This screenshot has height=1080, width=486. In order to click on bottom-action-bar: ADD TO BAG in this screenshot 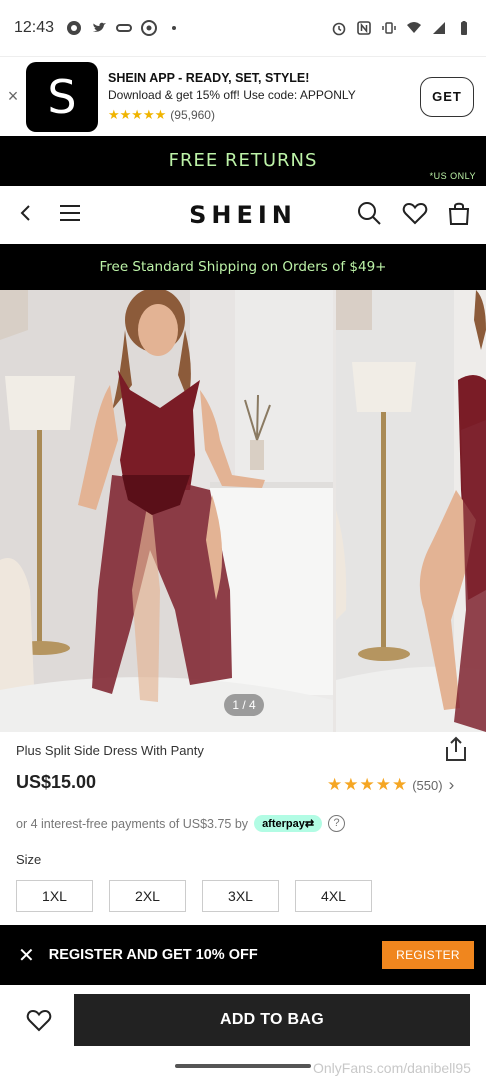, I will do `click(243, 1020)`.